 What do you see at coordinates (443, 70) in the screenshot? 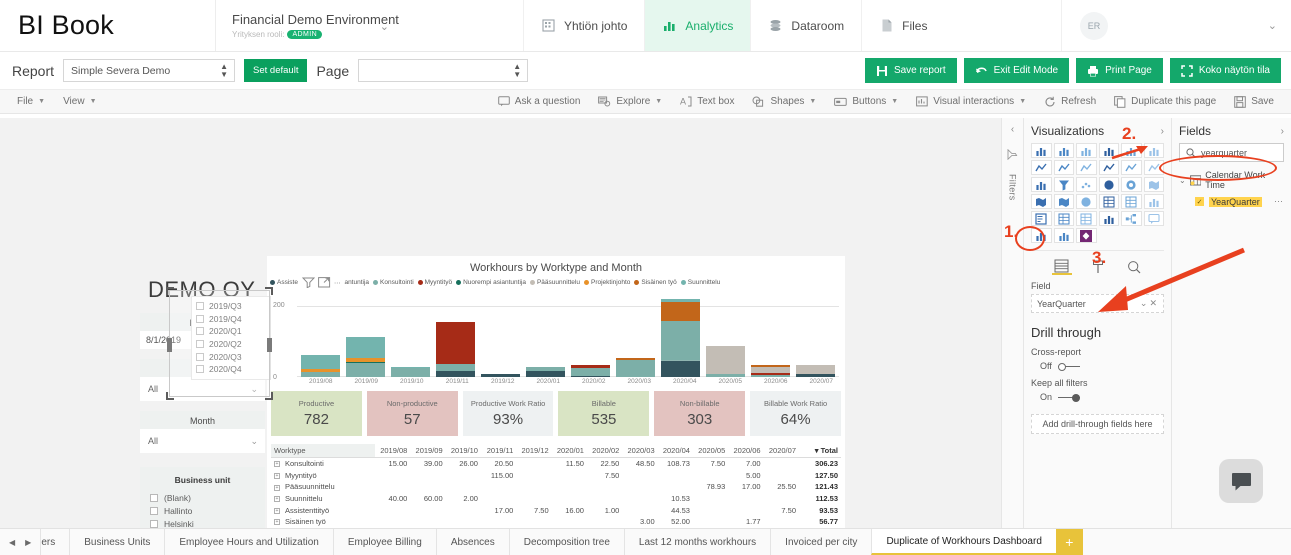
I see `page-select: ▲ ▼` at bounding box center [443, 70].